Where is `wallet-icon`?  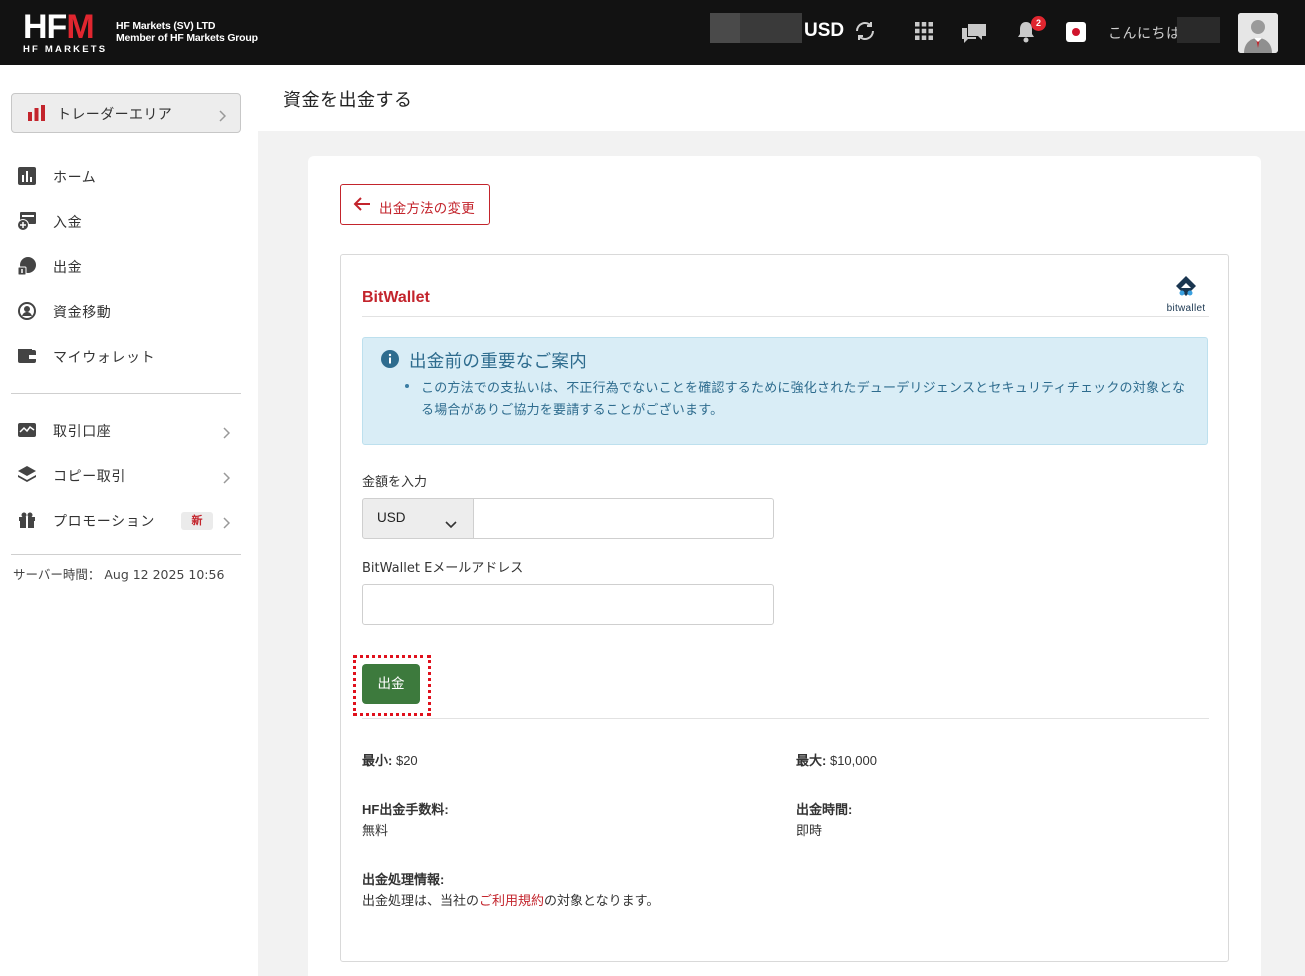 wallet-icon is located at coordinates (27, 356).